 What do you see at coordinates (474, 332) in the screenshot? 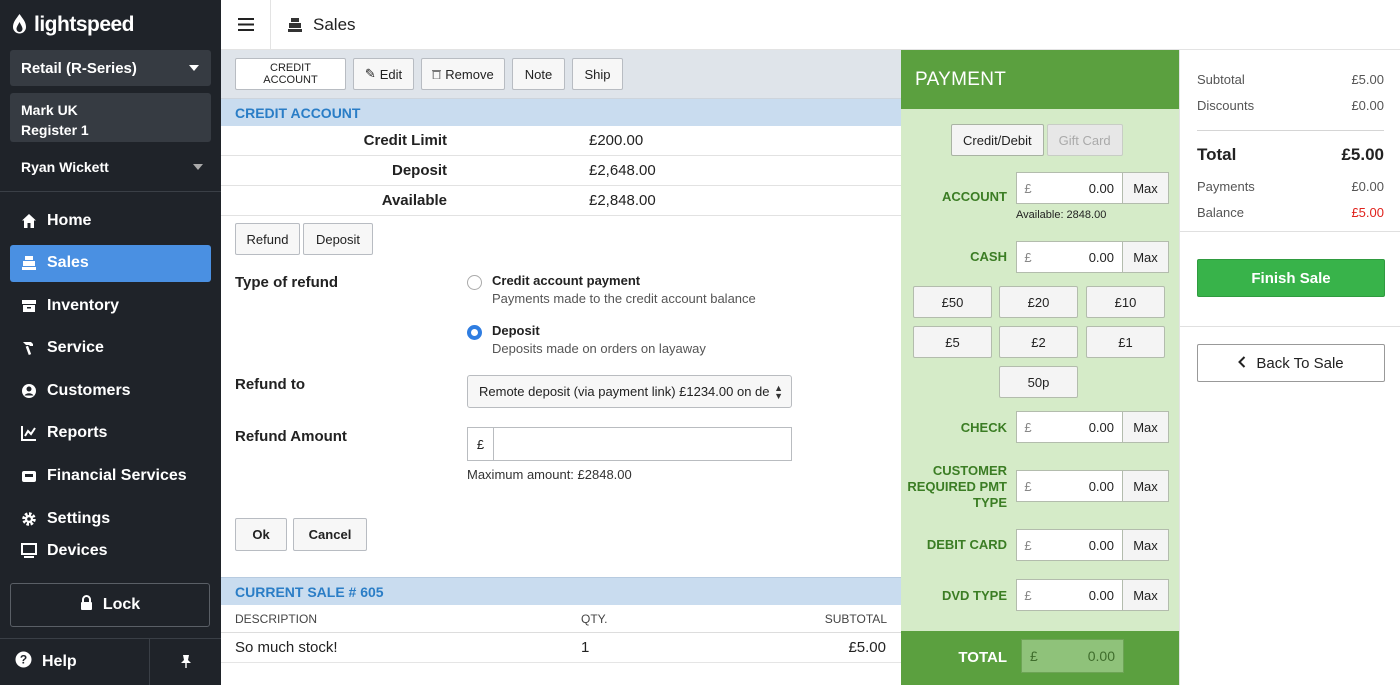
I see `radio-deposit` at bounding box center [474, 332].